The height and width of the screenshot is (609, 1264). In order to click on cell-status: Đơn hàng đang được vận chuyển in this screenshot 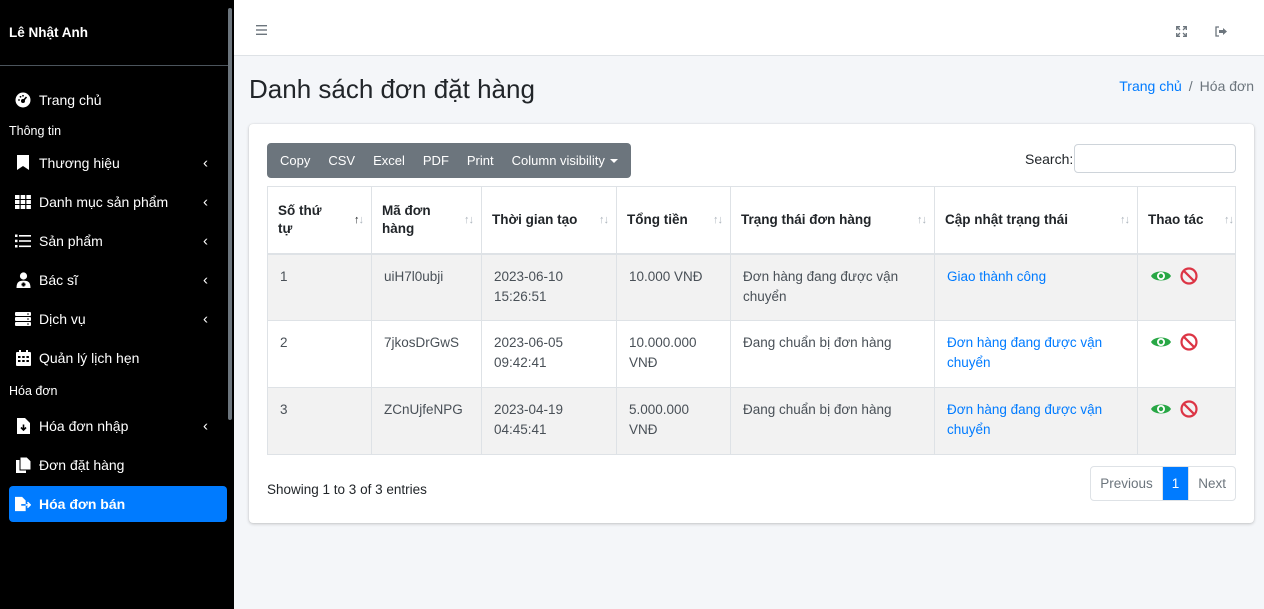, I will do `click(832, 287)`.